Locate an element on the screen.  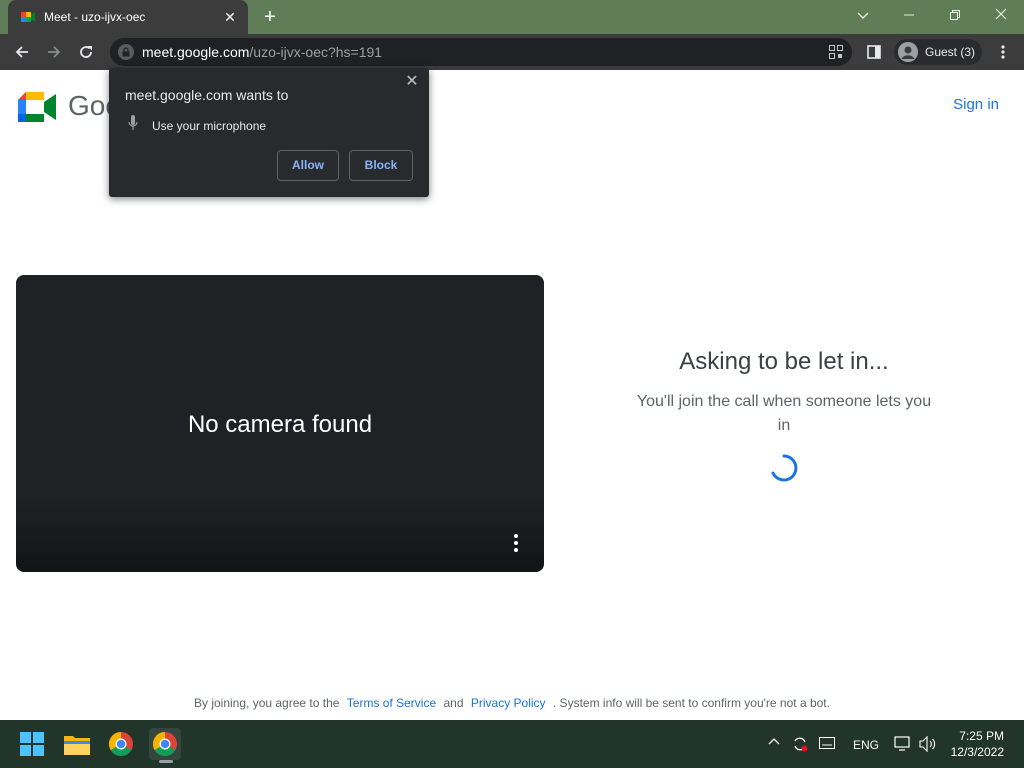
profile-button: Guest (3) is located at coordinates (938, 52).